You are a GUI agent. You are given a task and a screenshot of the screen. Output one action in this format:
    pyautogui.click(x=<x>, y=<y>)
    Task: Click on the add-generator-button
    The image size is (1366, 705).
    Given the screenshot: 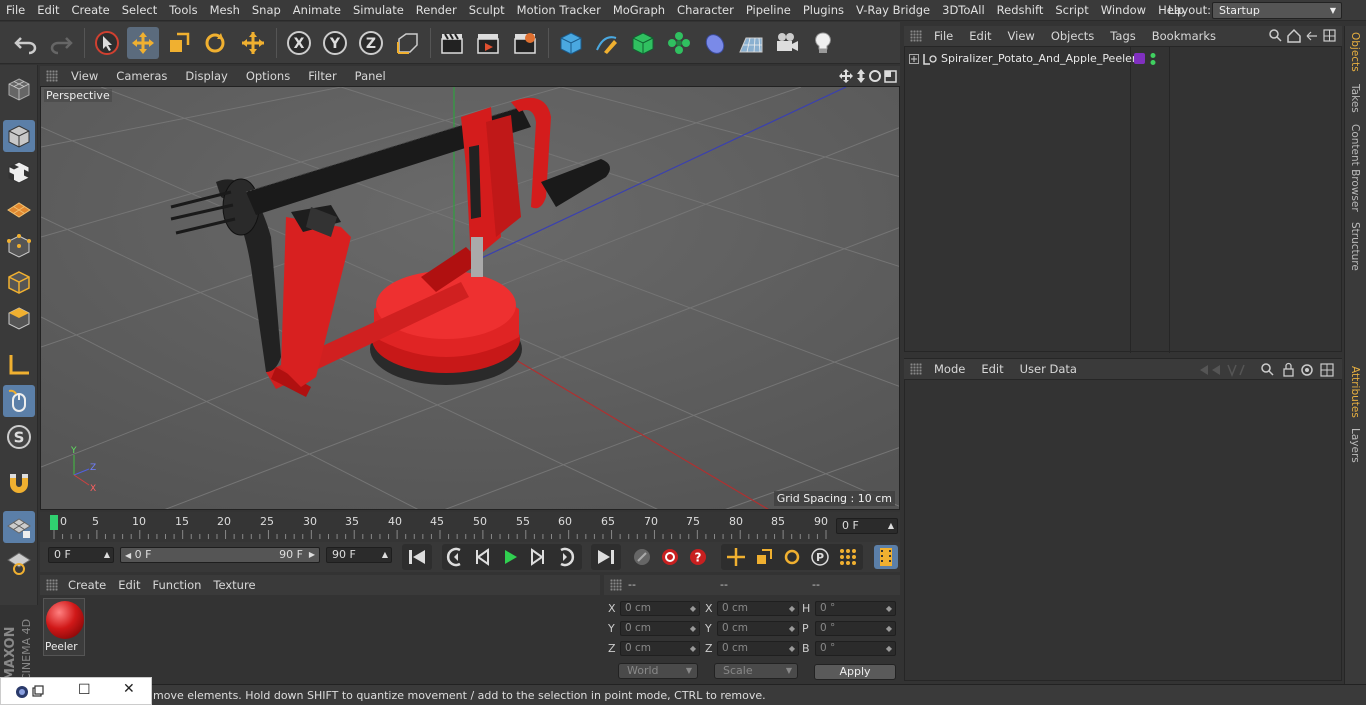 What is the action you would take?
    pyautogui.click(x=643, y=43)
    